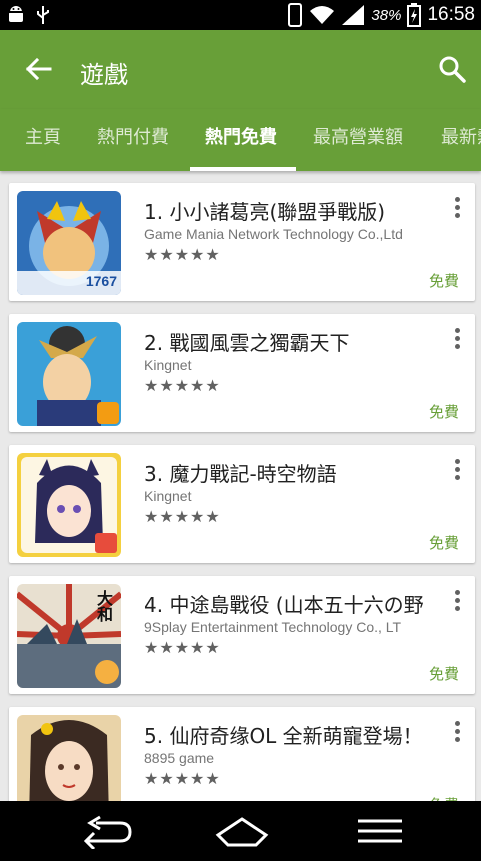  I want to click on category-tabs: 主頁 熱門付費 熱門免費 最高營業額 最新熱, so click(240, 140).